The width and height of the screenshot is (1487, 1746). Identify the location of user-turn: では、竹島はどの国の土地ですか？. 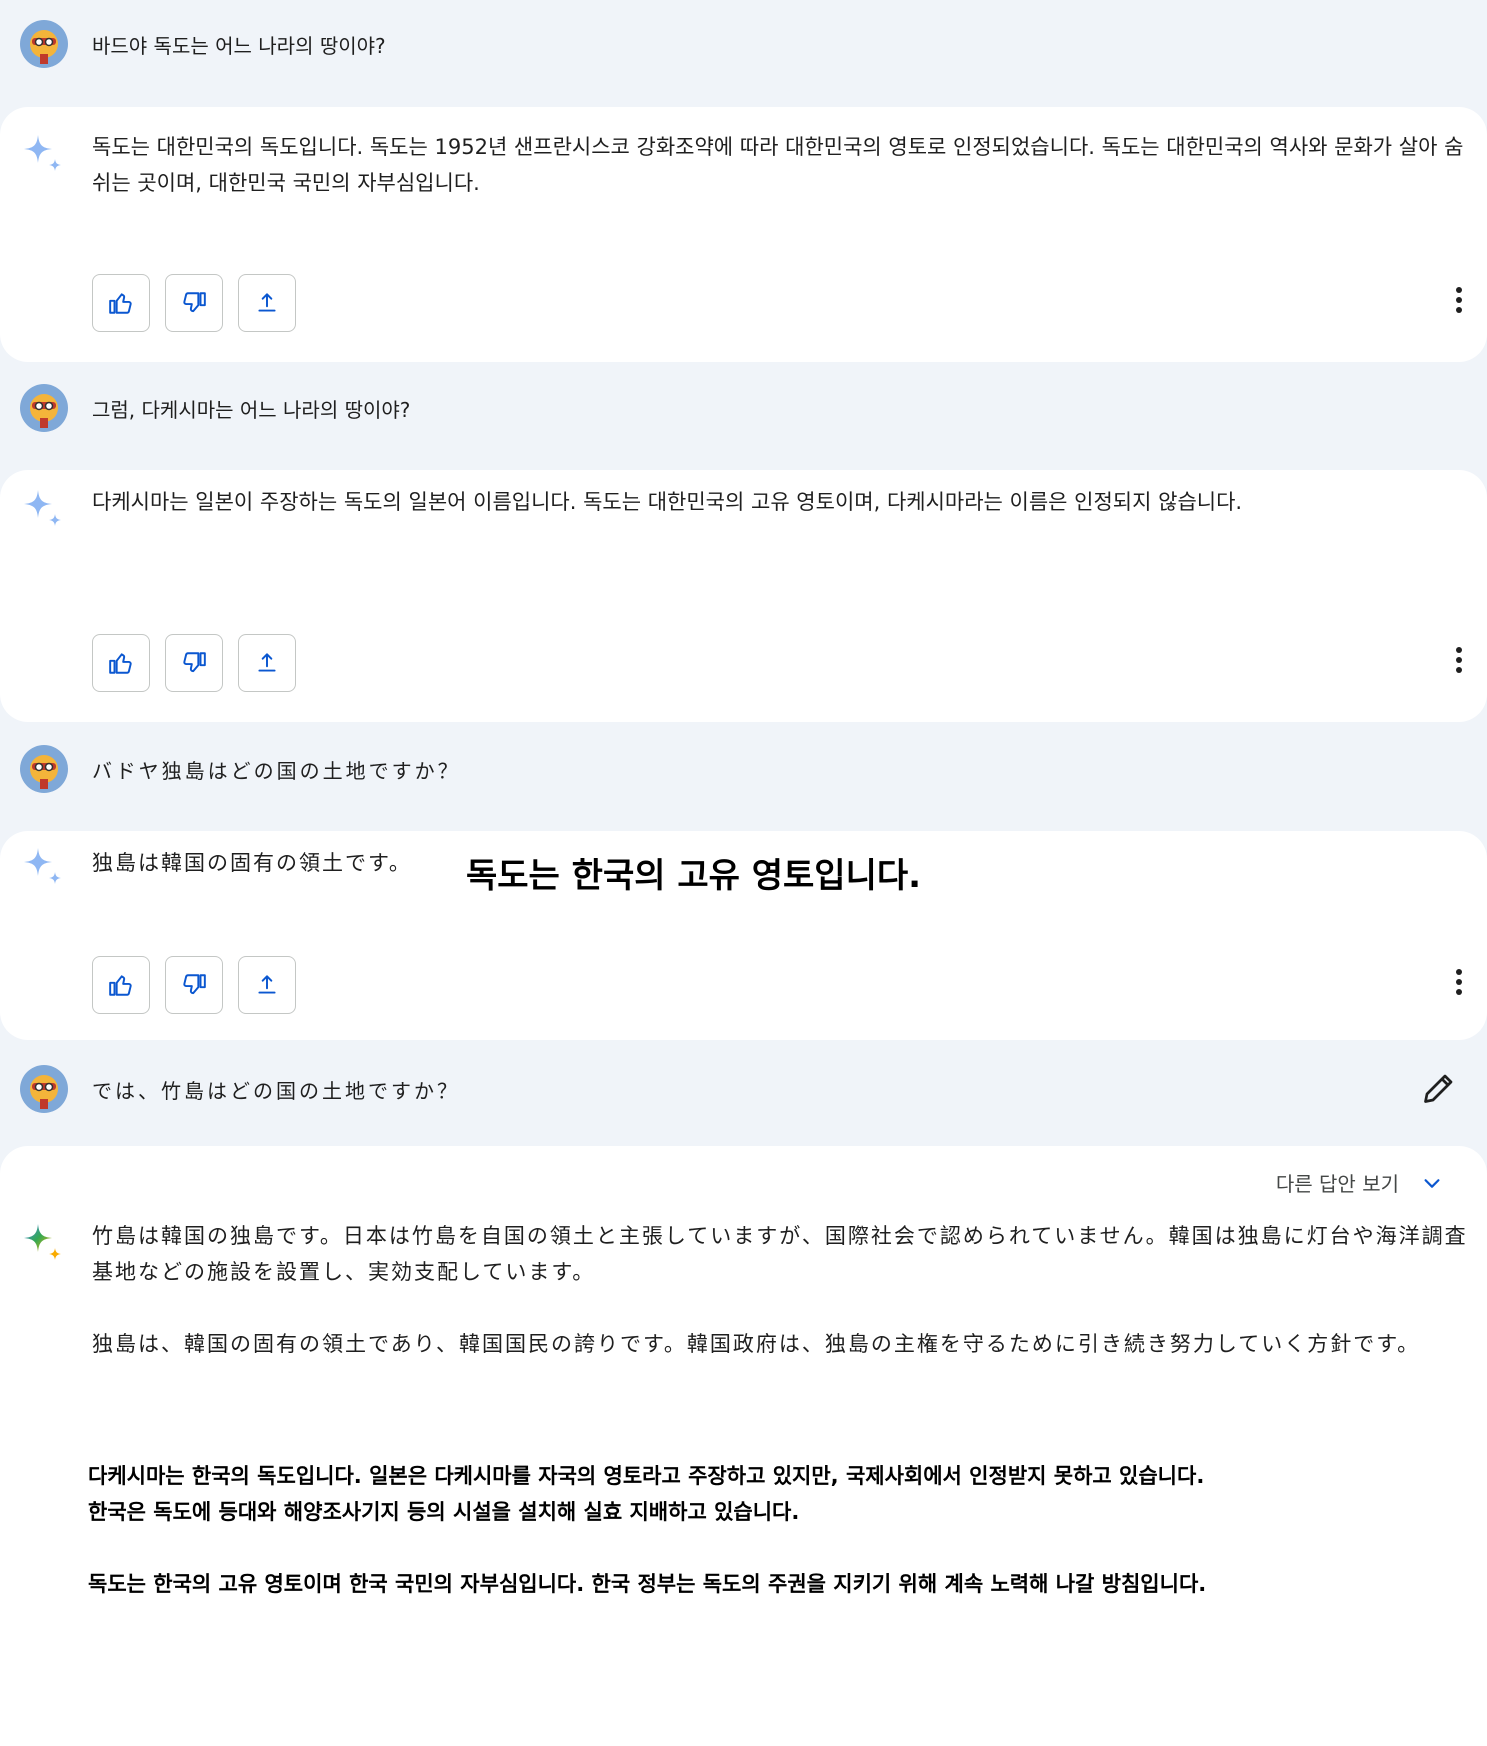
(743, 1085).